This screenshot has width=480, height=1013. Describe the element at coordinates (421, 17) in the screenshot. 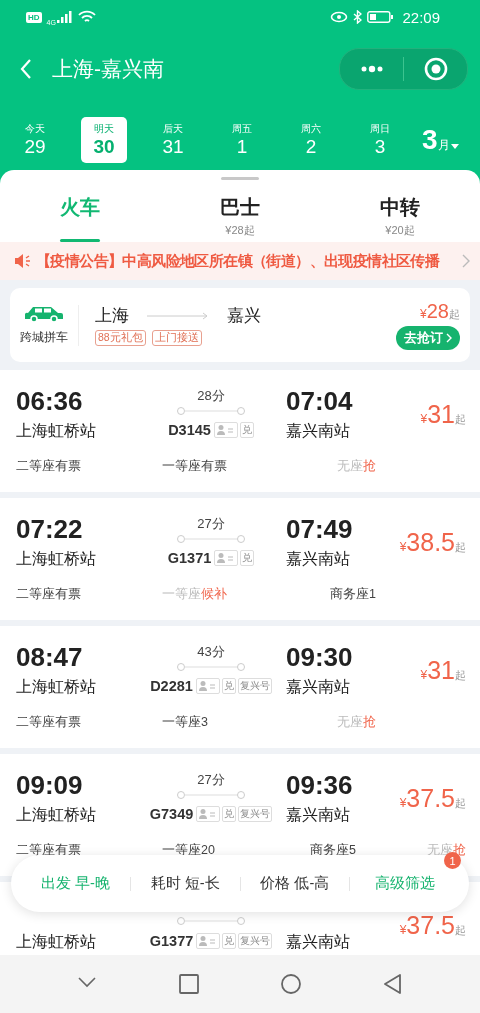

I see `clock-time: 22:09` at that location.